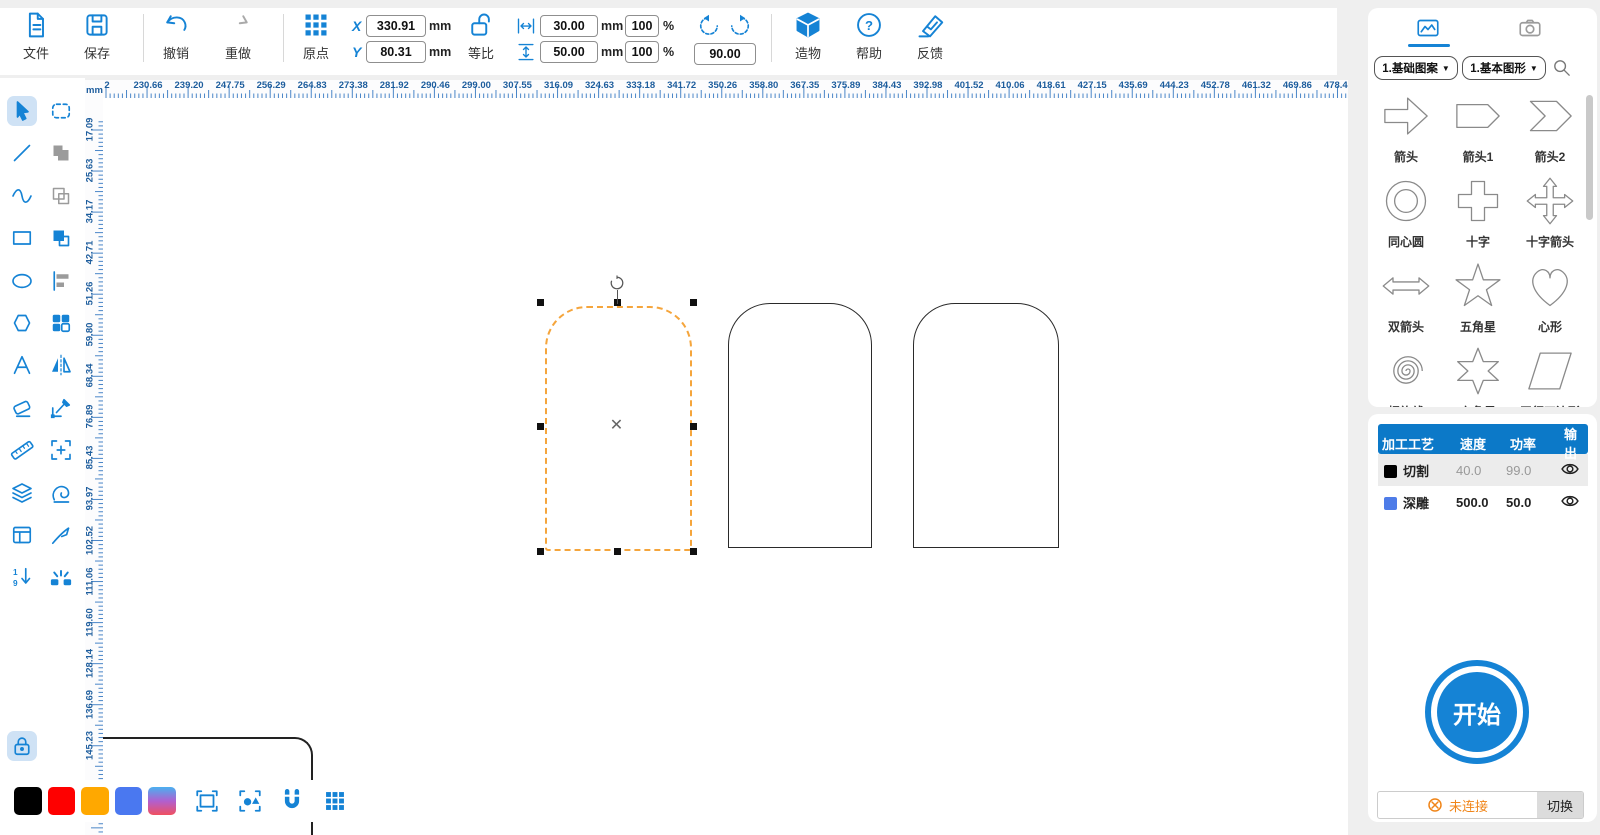  Describe the element at coordinates (808, 36) in the screenshot. I see `create-button: 造物` at that location.